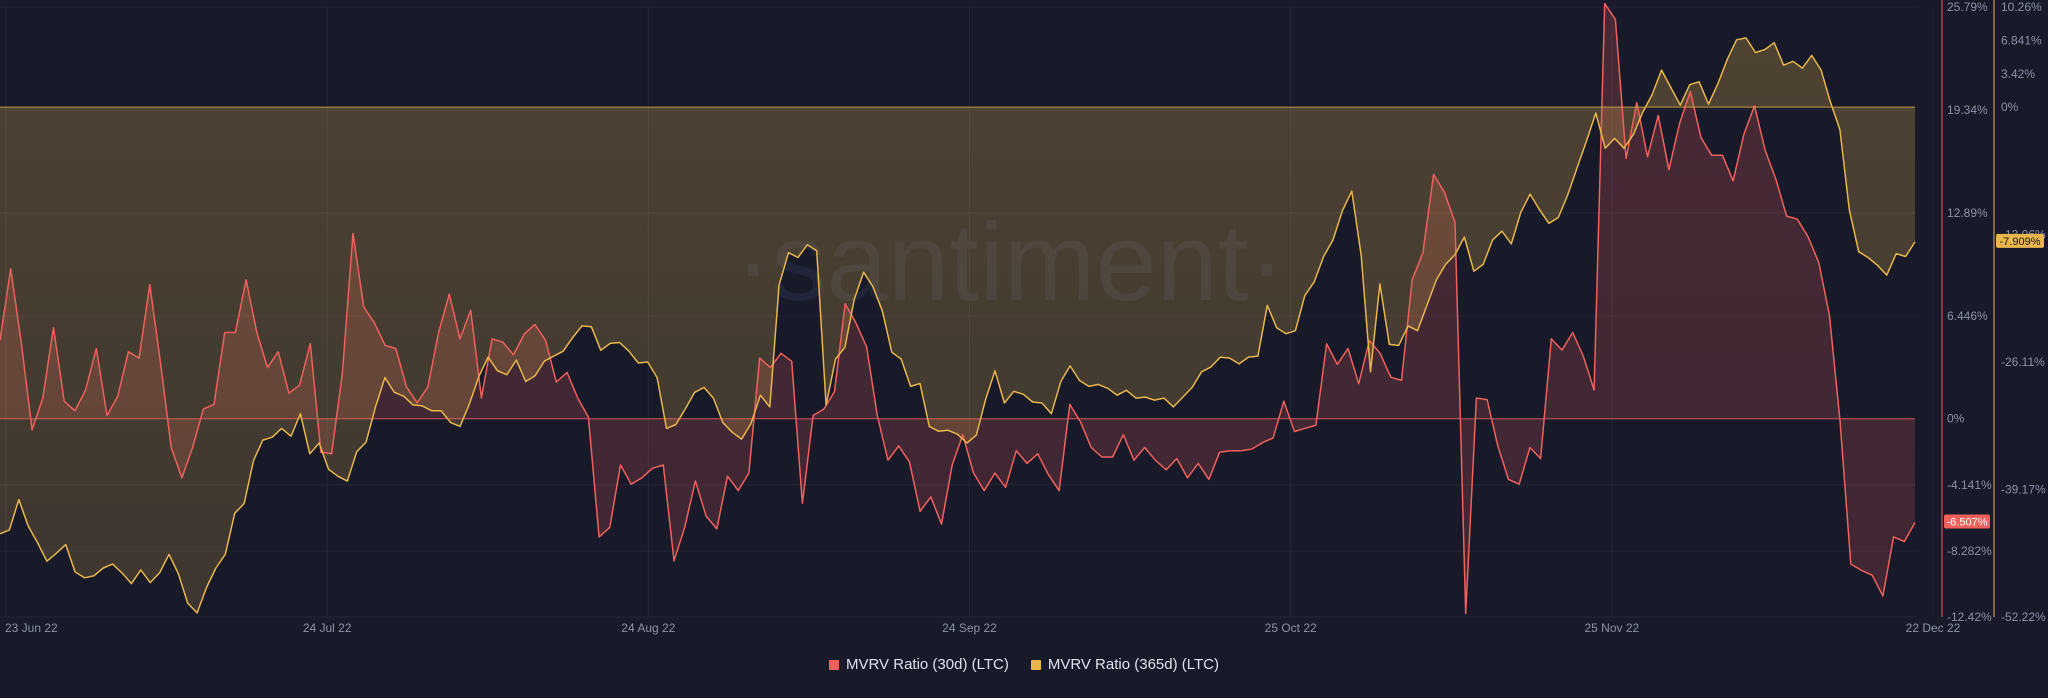 The height and width of the screenshot is (698, 2048). I want to click on x-axis-tick-4: 25 Oct 22, so click(1291, 628).